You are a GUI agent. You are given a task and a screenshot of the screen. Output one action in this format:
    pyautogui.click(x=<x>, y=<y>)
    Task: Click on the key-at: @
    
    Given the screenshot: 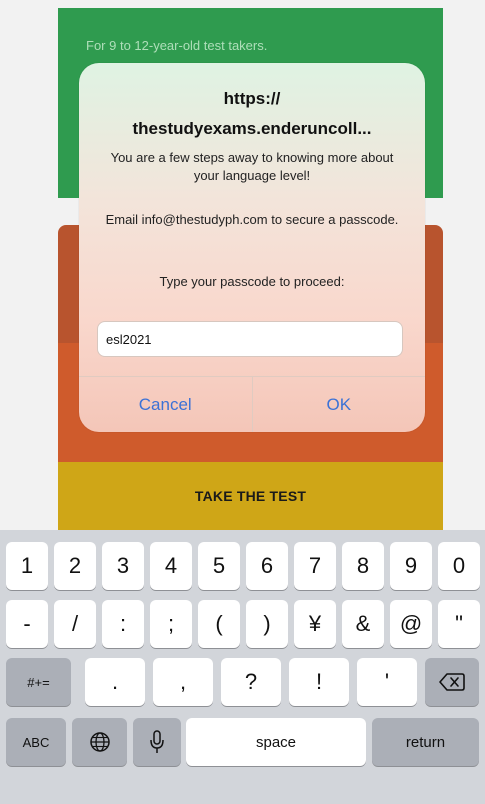 What is the action you would take?
    pyautogui.click(x=411, y=624)
    